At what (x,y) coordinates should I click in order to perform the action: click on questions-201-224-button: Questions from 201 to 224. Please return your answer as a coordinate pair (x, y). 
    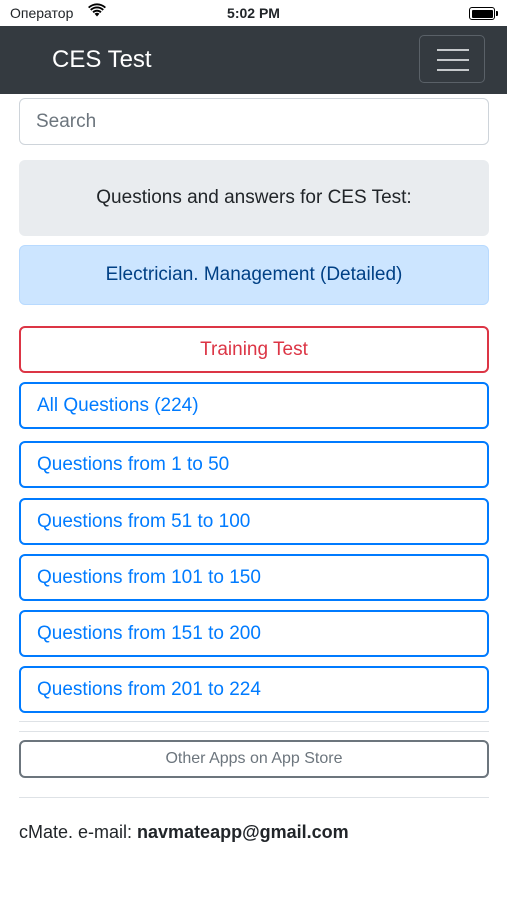
    Looking at the image, I should click on (254, 689).